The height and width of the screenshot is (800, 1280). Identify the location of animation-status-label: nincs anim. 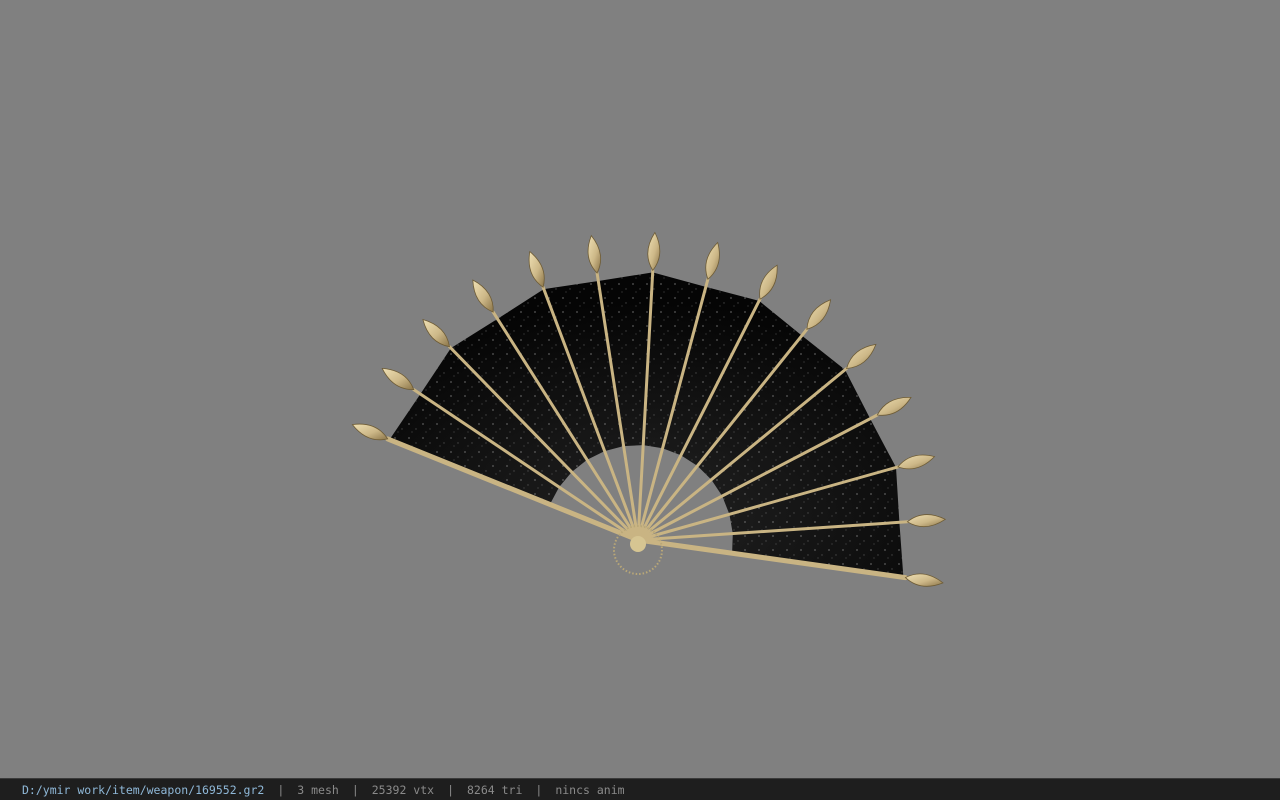
(590, 789).